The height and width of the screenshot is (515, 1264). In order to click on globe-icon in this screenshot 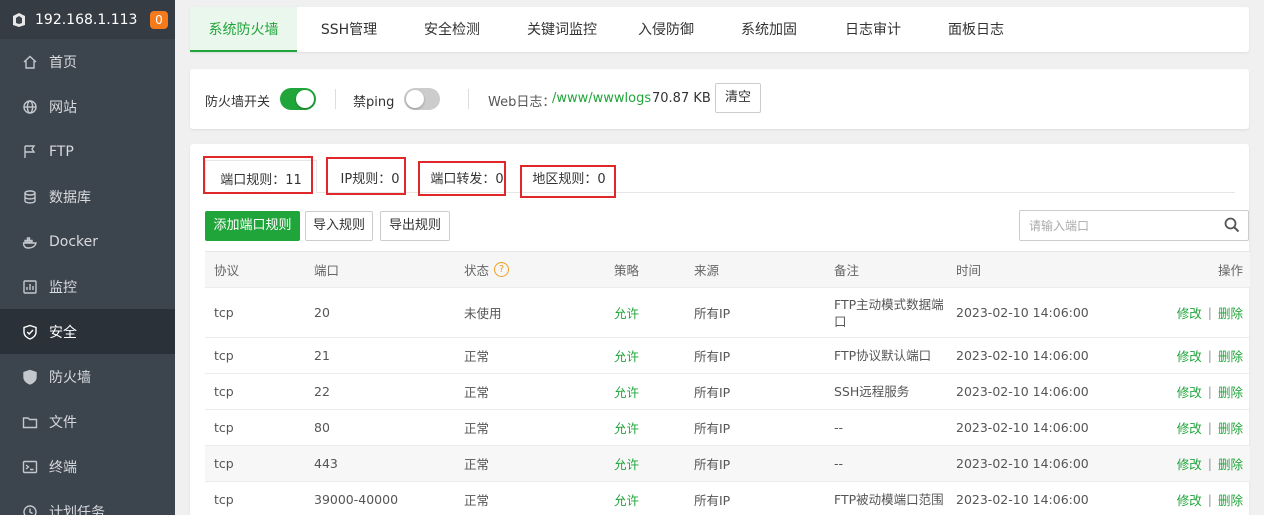, I will do `click(30, 107)`.